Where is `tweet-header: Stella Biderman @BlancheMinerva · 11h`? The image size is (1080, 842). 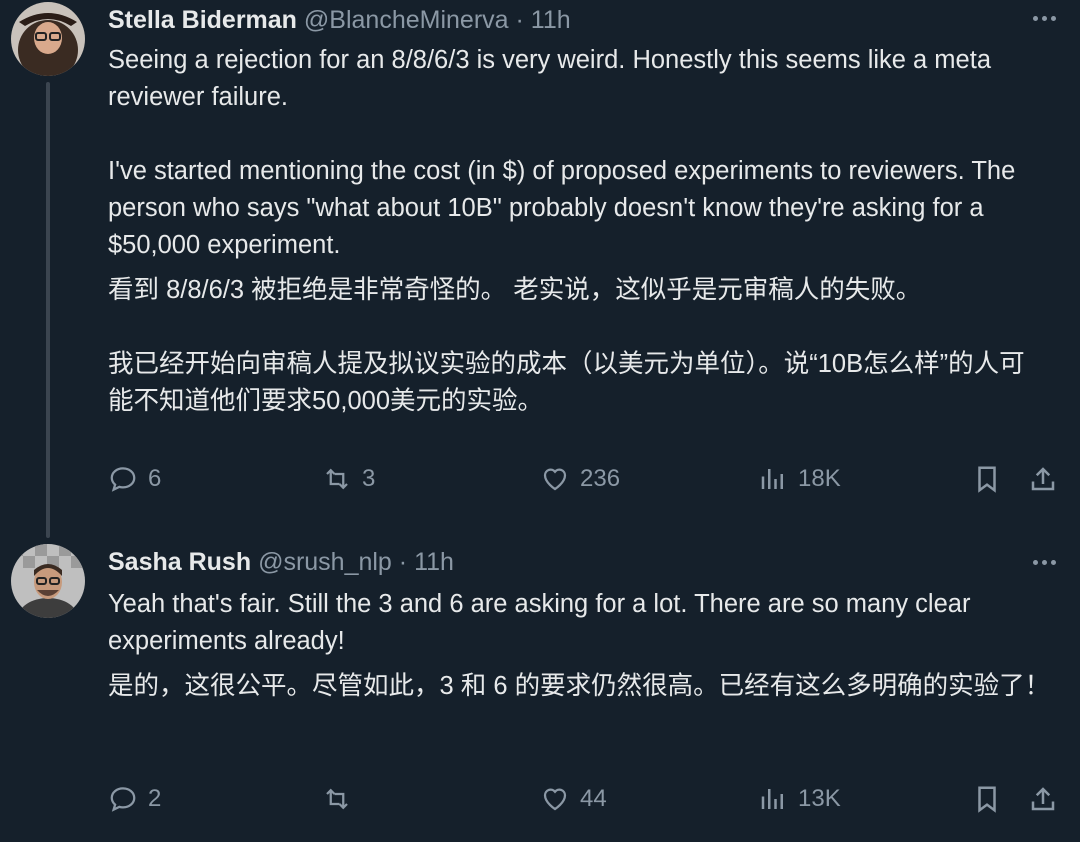 tweet-header: Stella Biderman @BlancheMinerva · 11h is located at coordinates (339, 20).